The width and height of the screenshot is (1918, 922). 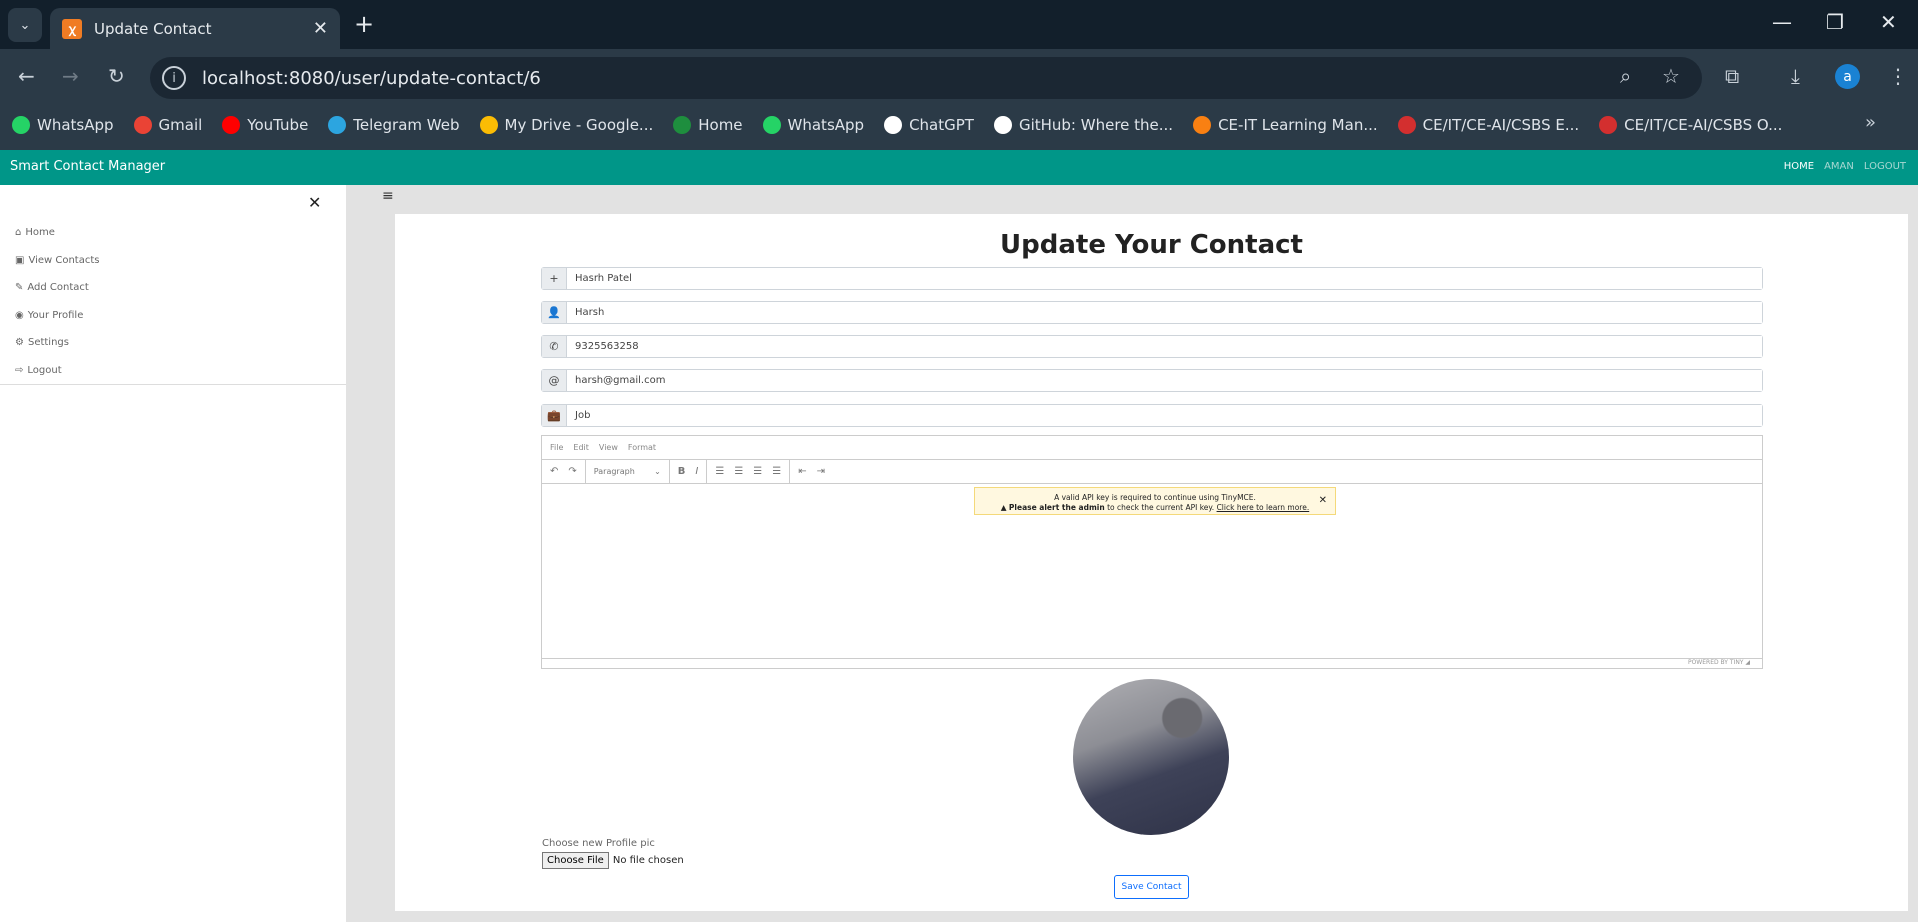 What do you see at coordinates (926, 78) in the screenshot?
I see `address-bar: i localhost:8080/user/update-contact/6` at bounding box center [926, 78].